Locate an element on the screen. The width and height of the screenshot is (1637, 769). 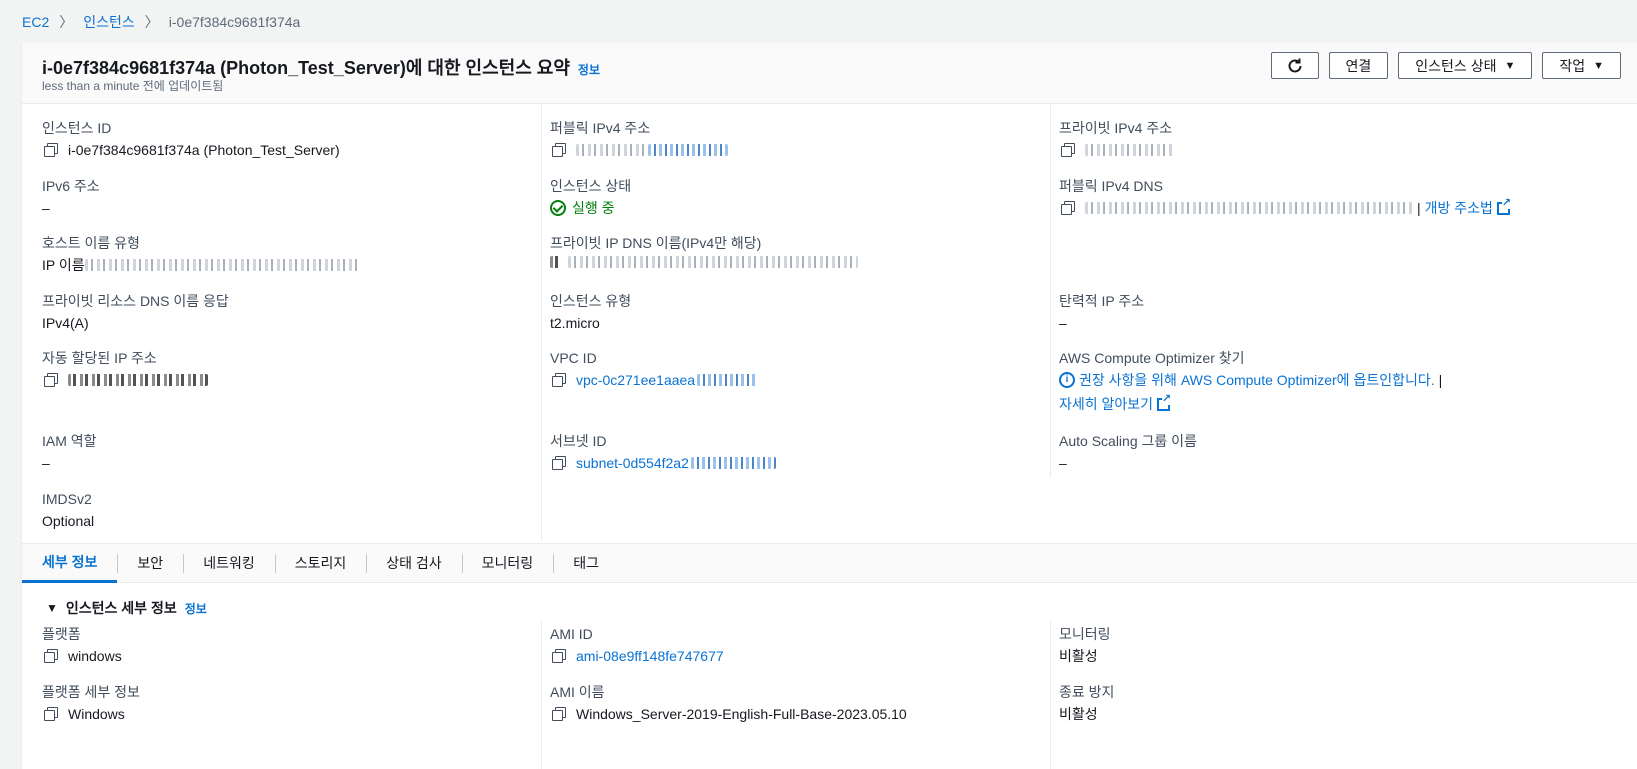
vpc-field: VPC ID vpc-0c271ee1aaea is located at coordinates (654, 369).